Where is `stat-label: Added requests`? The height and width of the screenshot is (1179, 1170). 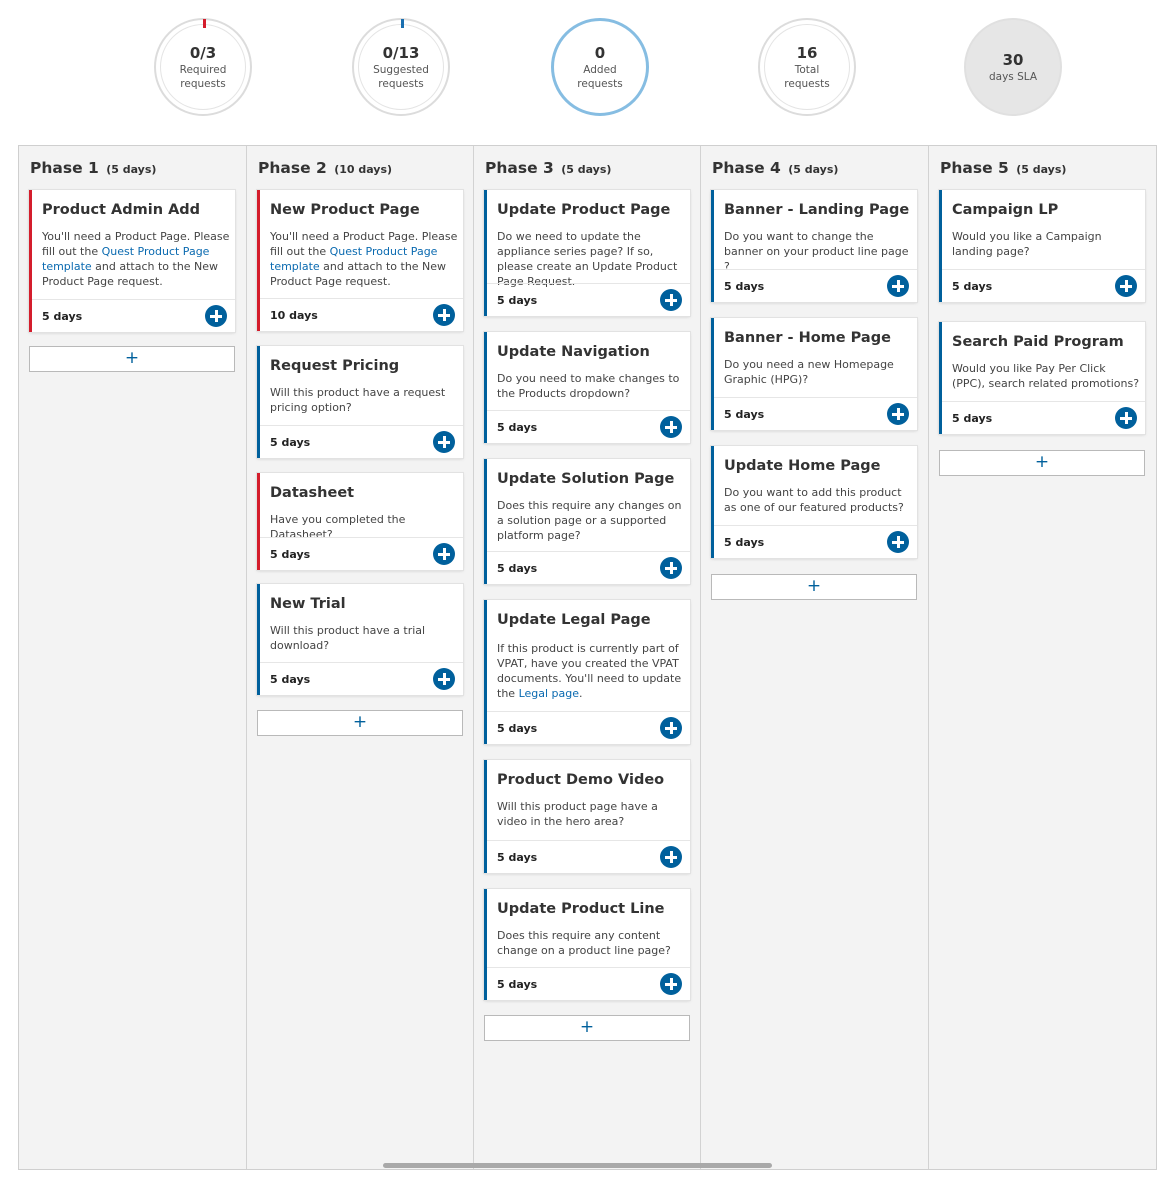 stat-label: Added requests is located at coordinates (600, 76).